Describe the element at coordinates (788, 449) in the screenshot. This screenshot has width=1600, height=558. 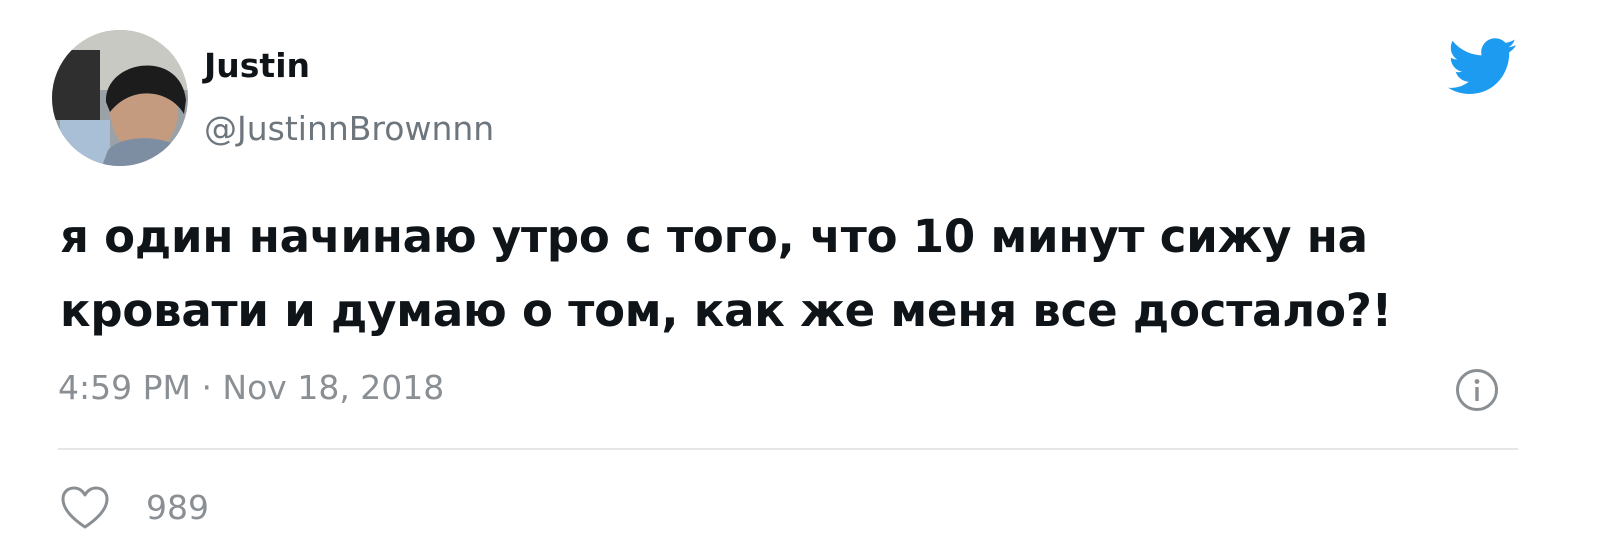
I see `divider` at that location.